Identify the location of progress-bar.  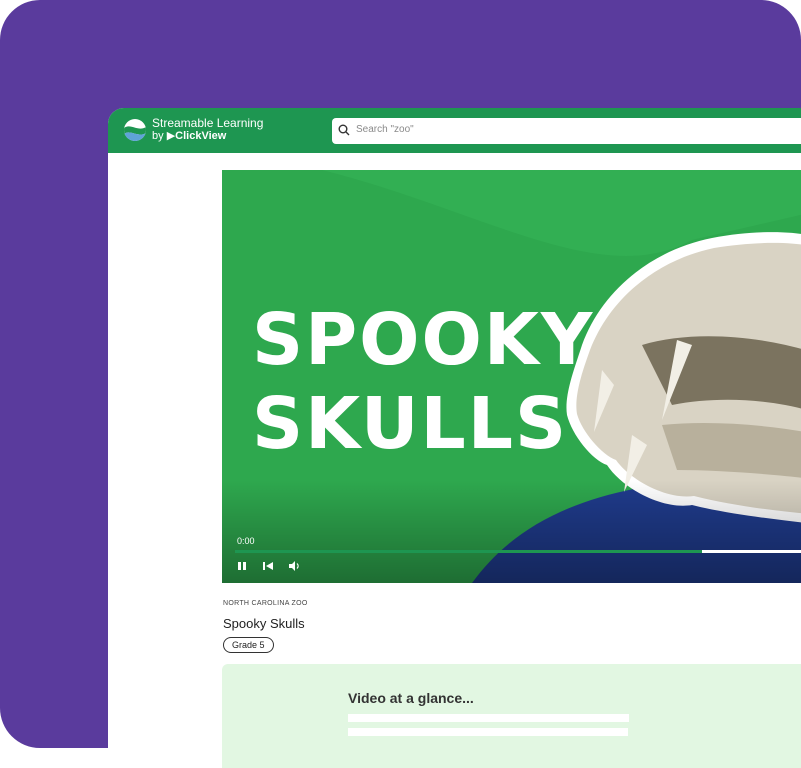
(518, 551).